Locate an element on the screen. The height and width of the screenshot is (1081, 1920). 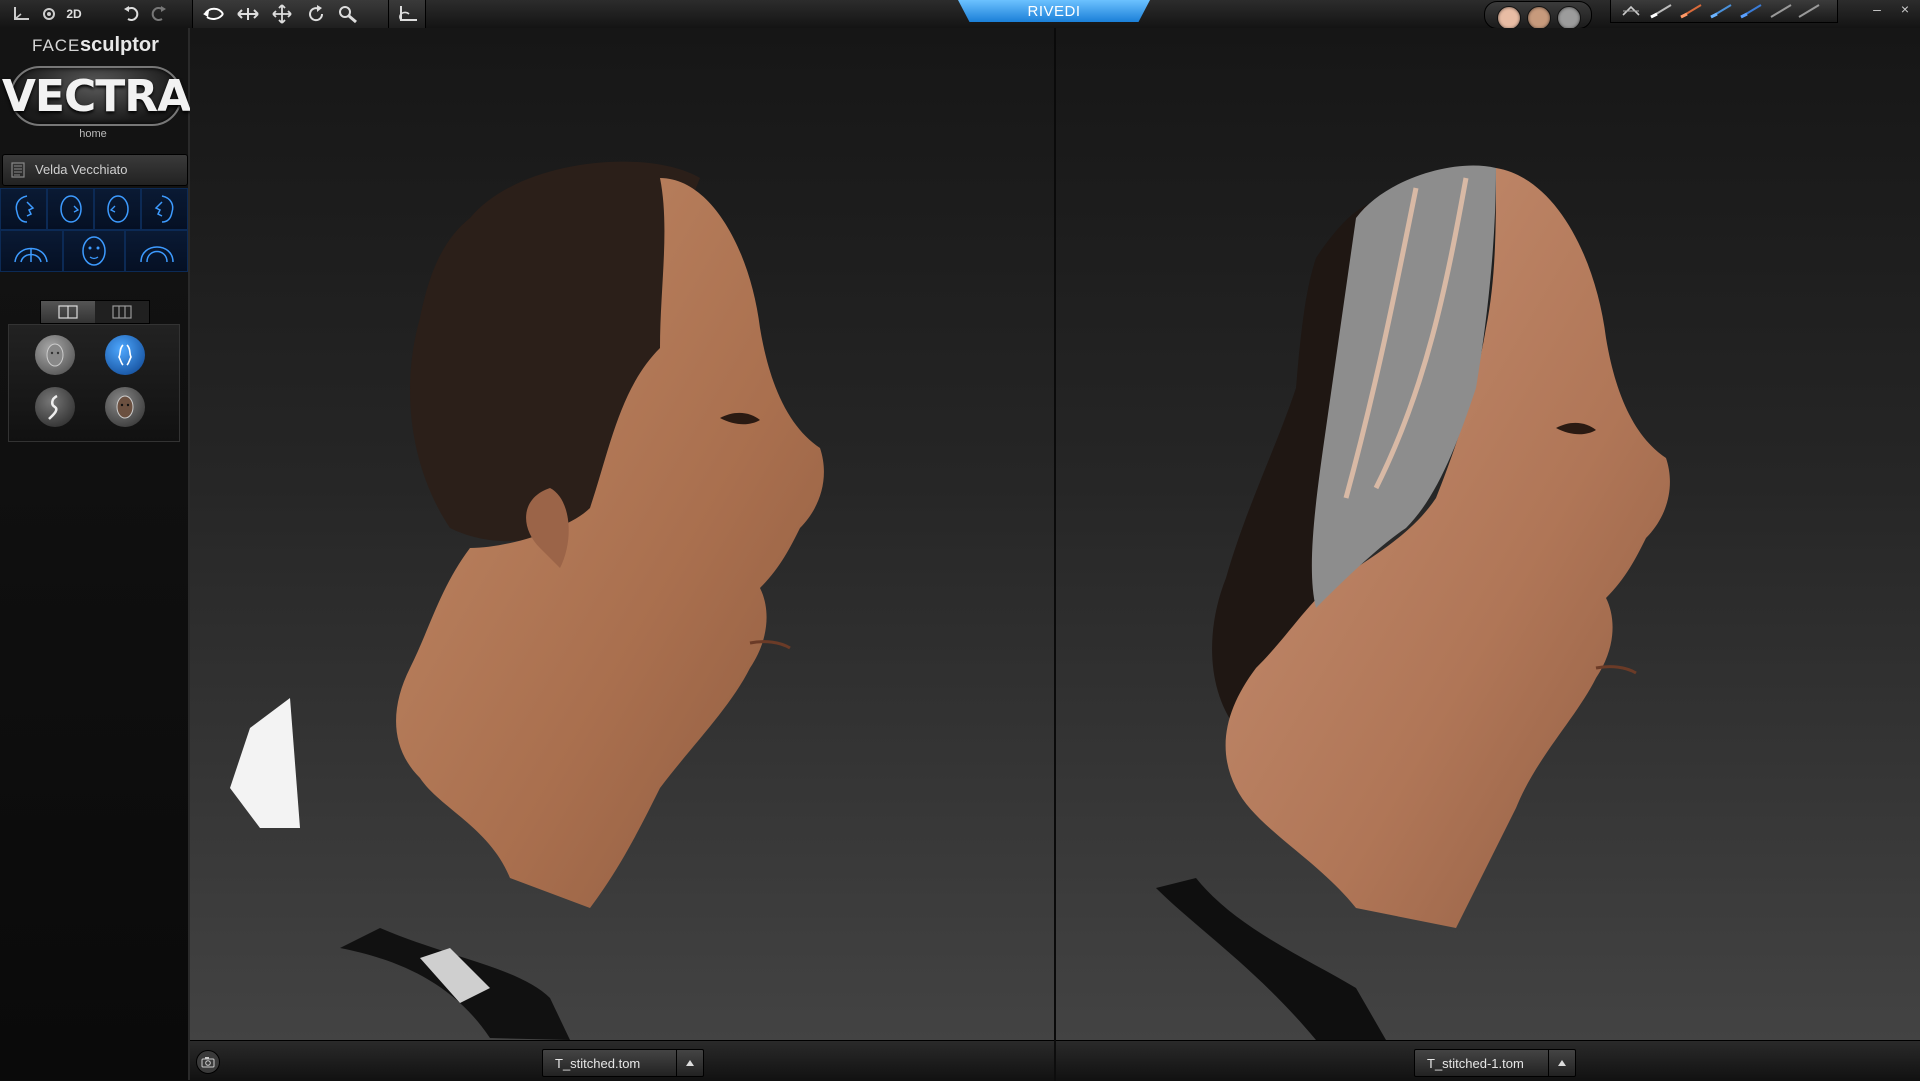
scale-icon is located at coordinates (1631, 11).